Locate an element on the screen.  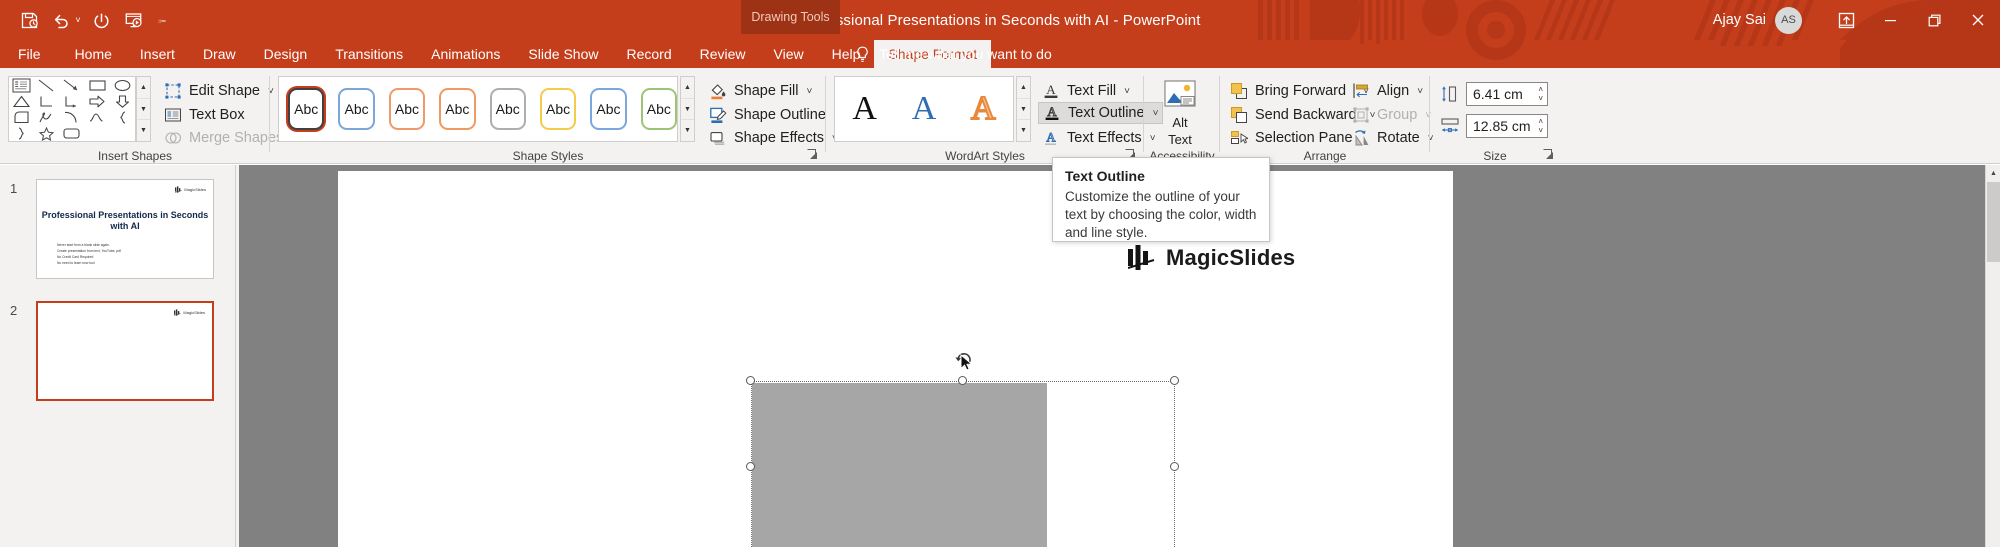
curve-shape is located at coordinates (97, 118).